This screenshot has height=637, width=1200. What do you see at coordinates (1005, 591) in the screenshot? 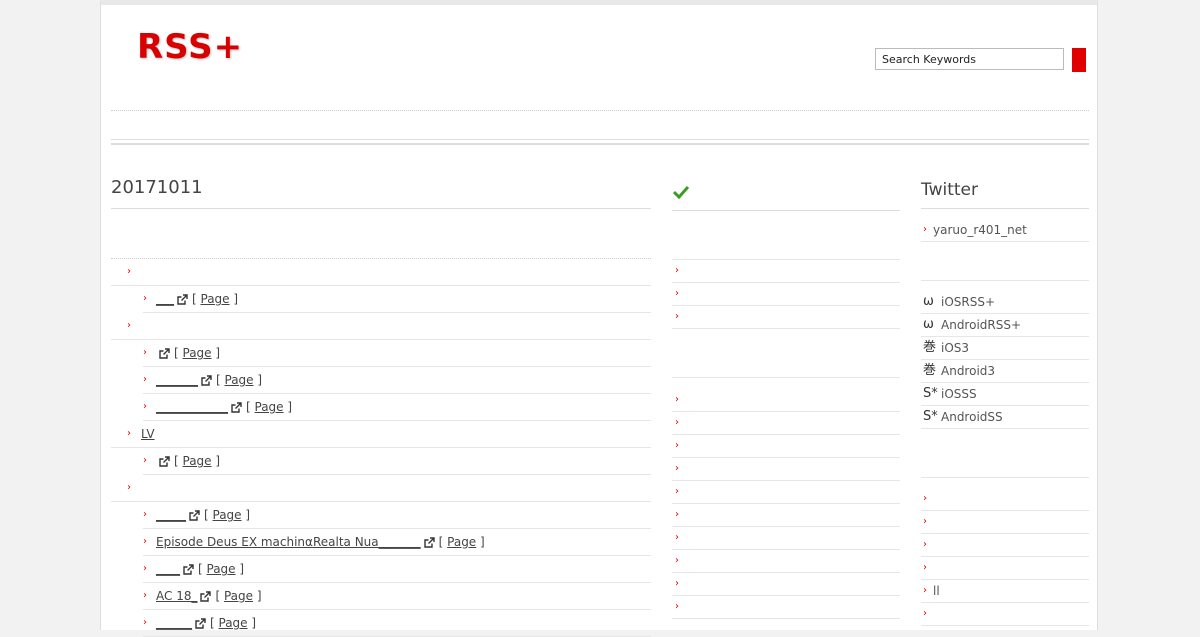
I see `side-list-item: › ll` at bounding box center [1005, 591].